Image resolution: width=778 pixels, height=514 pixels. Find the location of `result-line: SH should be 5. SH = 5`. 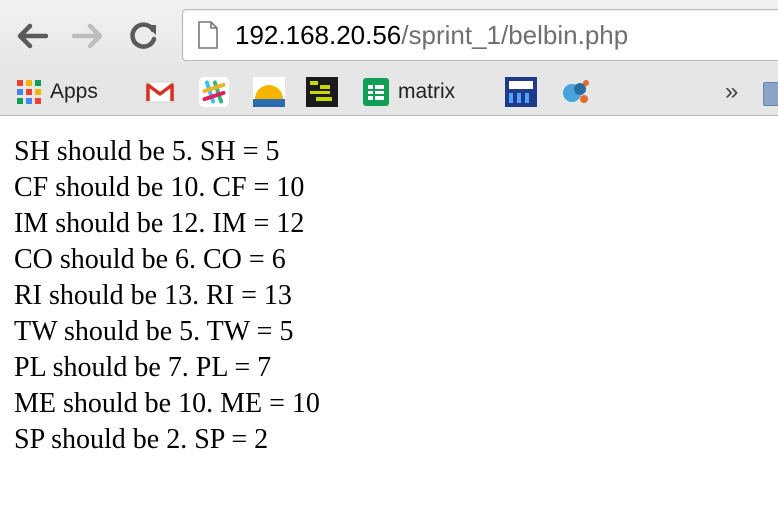

result-line: SH should be 5. SH = 5 is located at coordinates (147, 151).